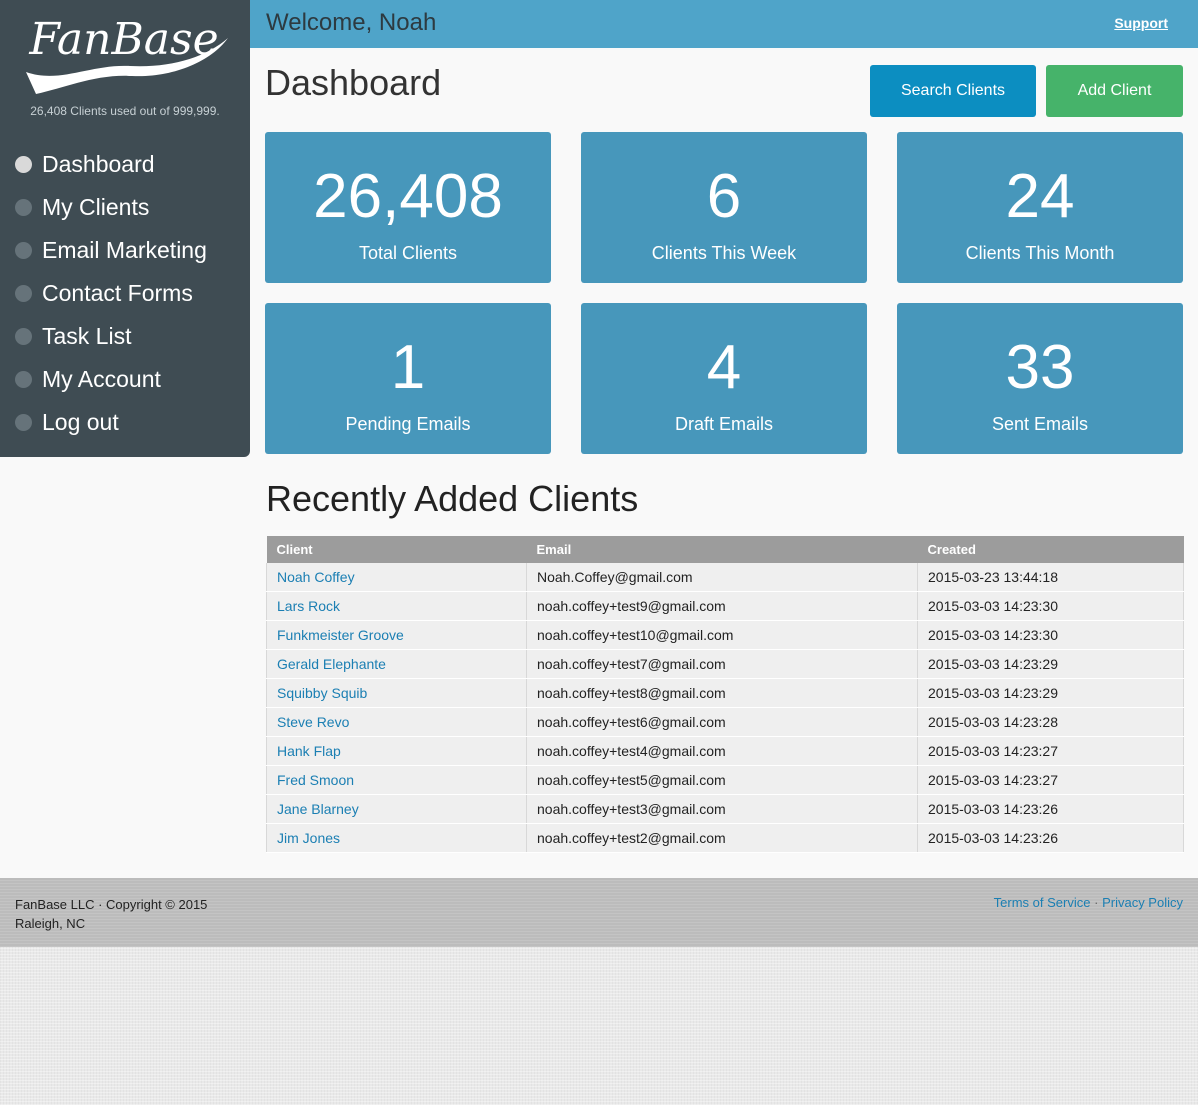 This screenshot has width=1198, height=1105. I want to click on client-name-link: Gerald Elephante, so click(396, 664).